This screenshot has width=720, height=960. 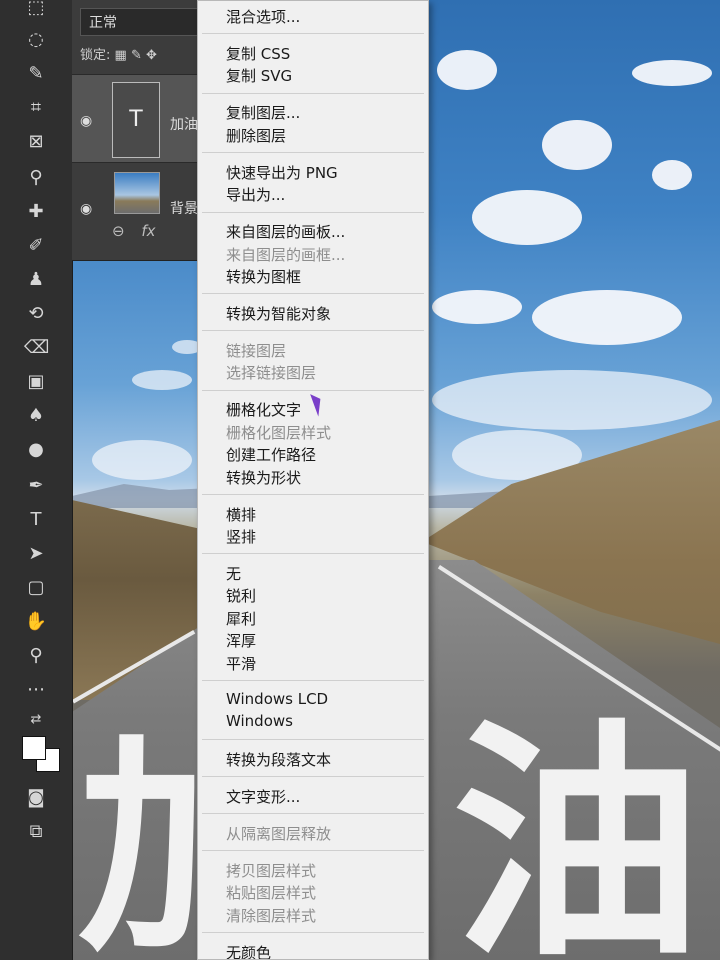 What do you see at coordinates (36, 178) in the screenshot?
I see `eyedropper-icon: ⚲` at bounding box center [36, 178].